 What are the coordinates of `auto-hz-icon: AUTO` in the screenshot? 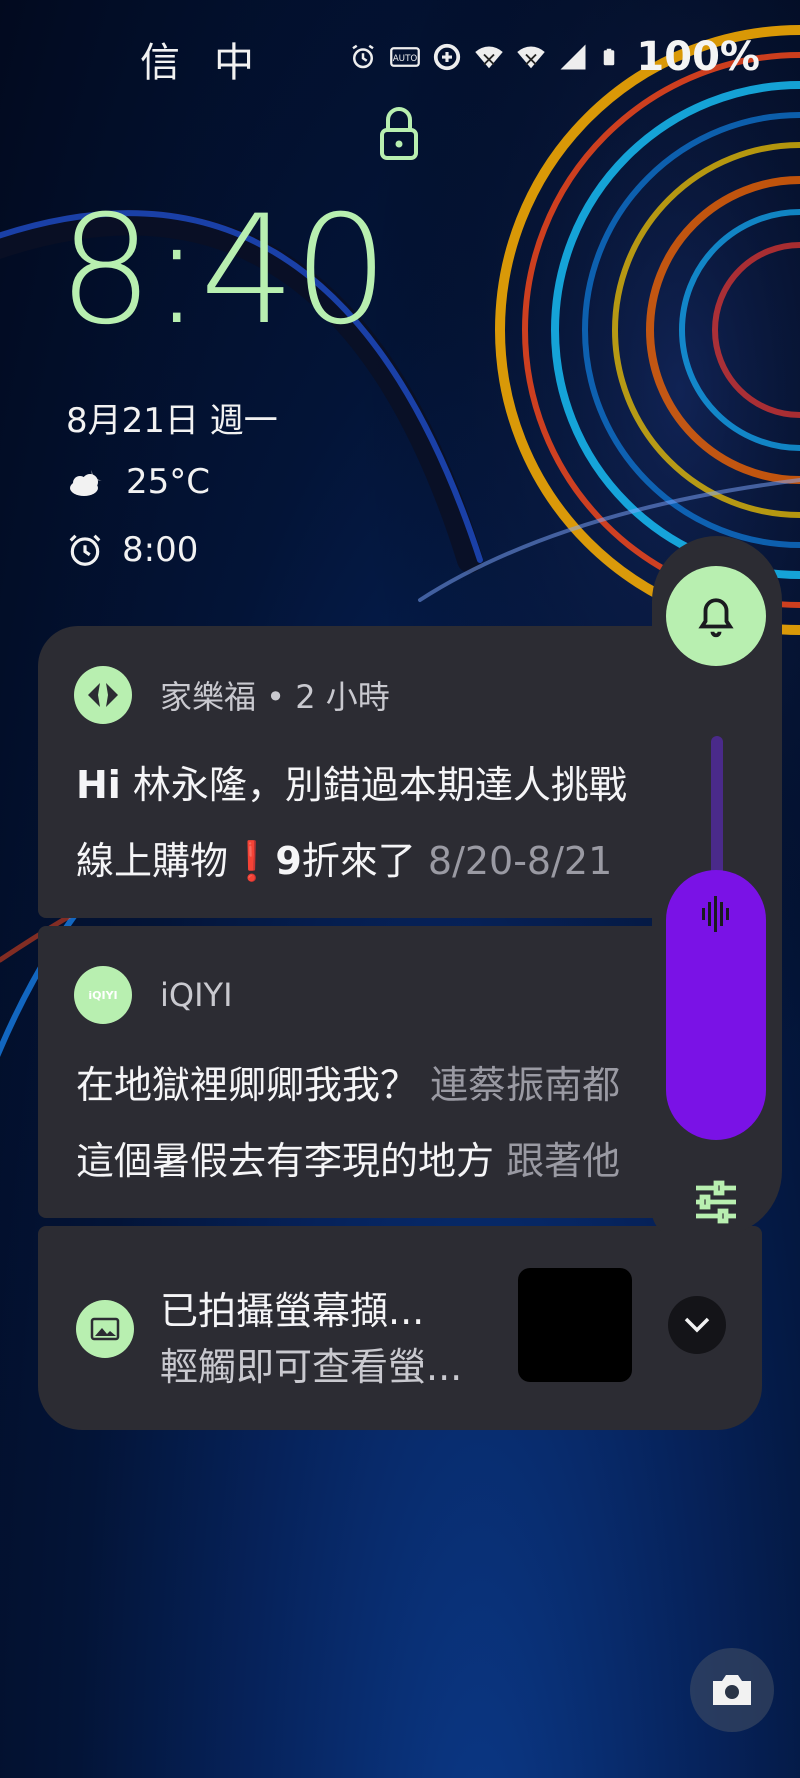 It's located at (405, 57).